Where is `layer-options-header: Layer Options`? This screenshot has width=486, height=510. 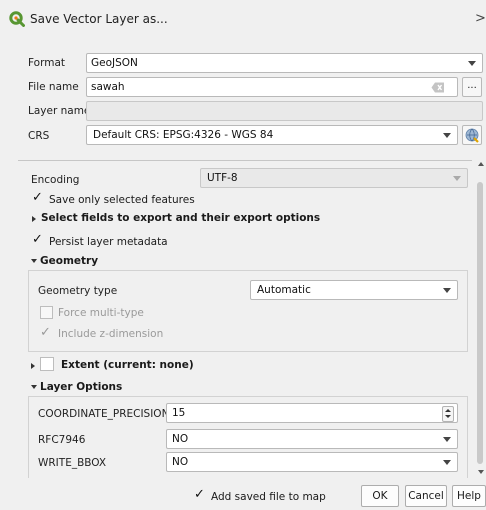
layer-options-header: Layer Options is located at coordinates (81, 387).